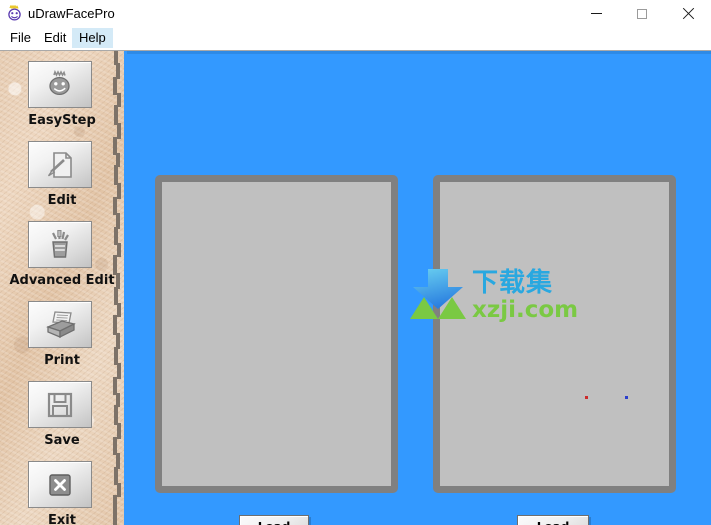  I want to click on canvas-top-bevel, so click(419, 52).